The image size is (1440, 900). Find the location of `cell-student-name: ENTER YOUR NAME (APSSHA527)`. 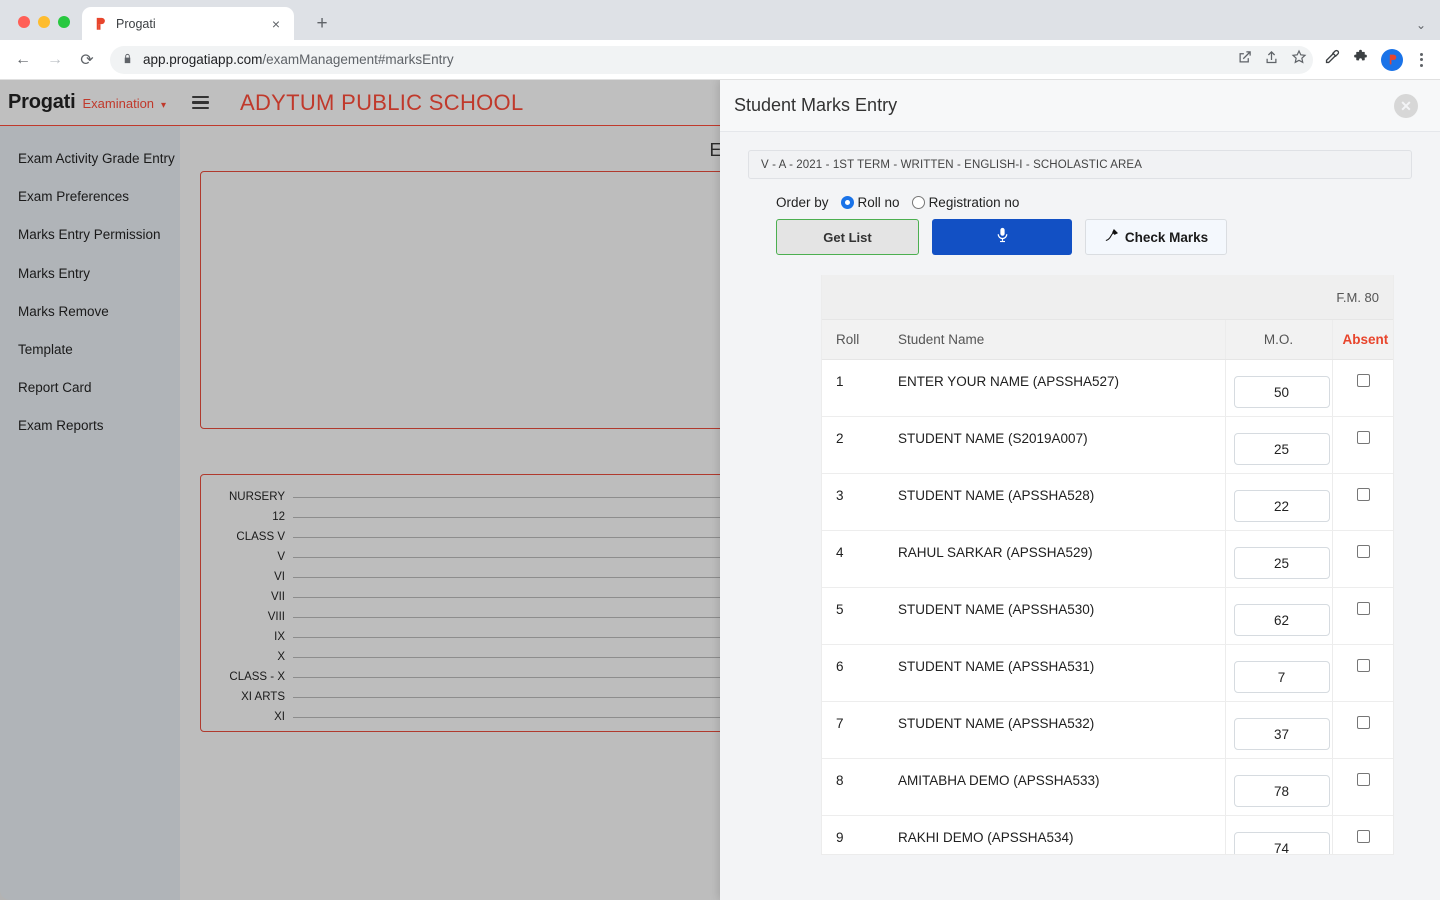

cell-student-name: ENTER YOUR NAME (APSSHA527) is located at coordinates (1056, 388).